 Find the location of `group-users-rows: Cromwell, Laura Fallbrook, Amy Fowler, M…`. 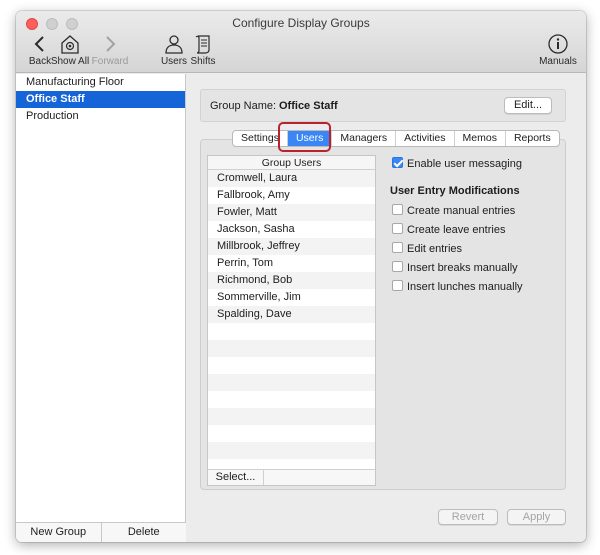

group-users-rows: Cromwell, Laura Fallbrook, Amy Fowler, M… is located at coordinates (291, 314).